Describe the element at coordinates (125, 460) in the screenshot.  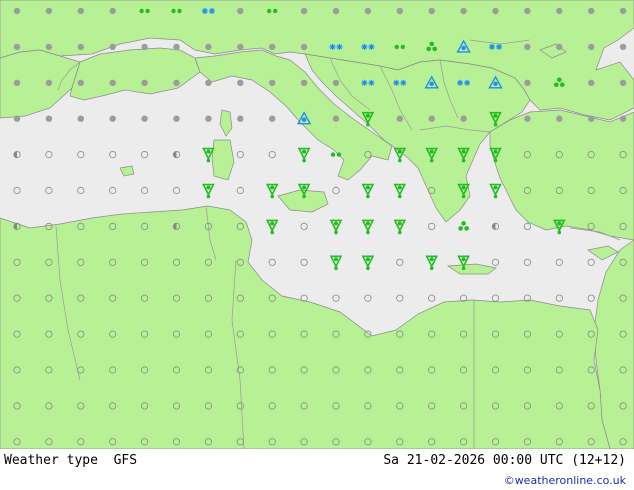
I see `model-name: GFS` at that location.